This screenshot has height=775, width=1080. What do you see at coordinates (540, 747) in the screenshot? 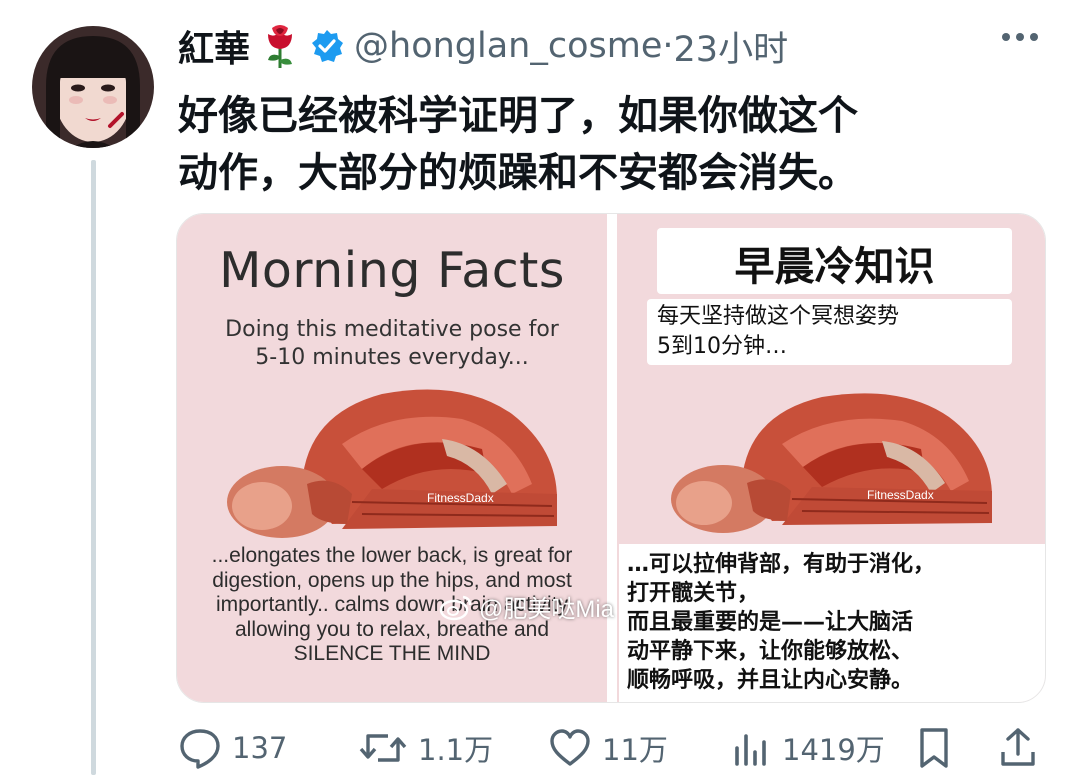
I see `action-bar: 137 1.1万 11万 1419万` at bounding box center [540, 747].